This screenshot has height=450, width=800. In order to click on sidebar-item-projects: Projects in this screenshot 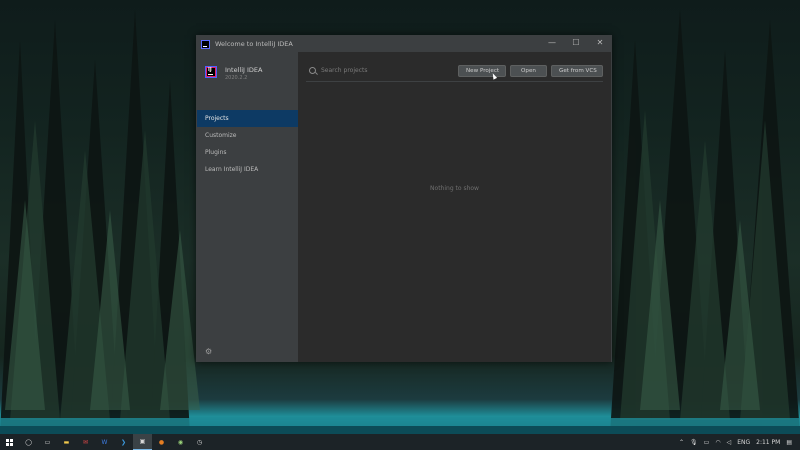, I will do `click(247, 118)`.